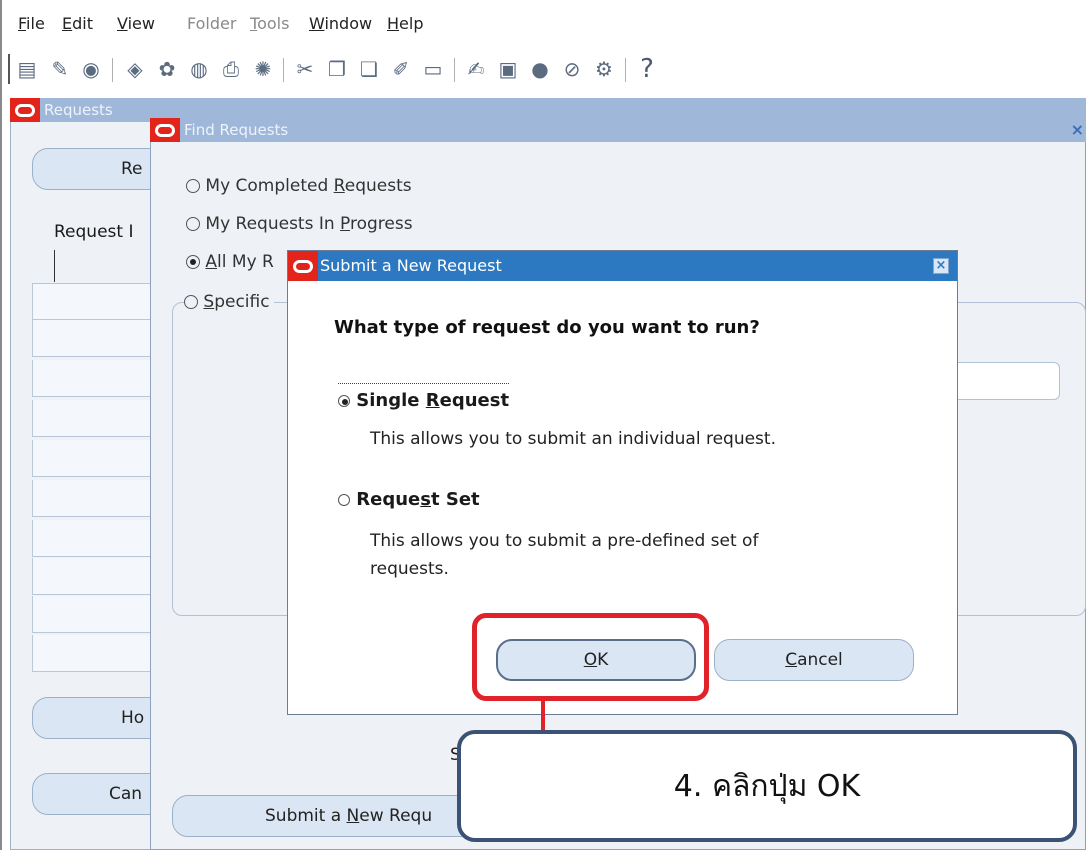  I want to click on help-icon: ?, so click(647, 69).